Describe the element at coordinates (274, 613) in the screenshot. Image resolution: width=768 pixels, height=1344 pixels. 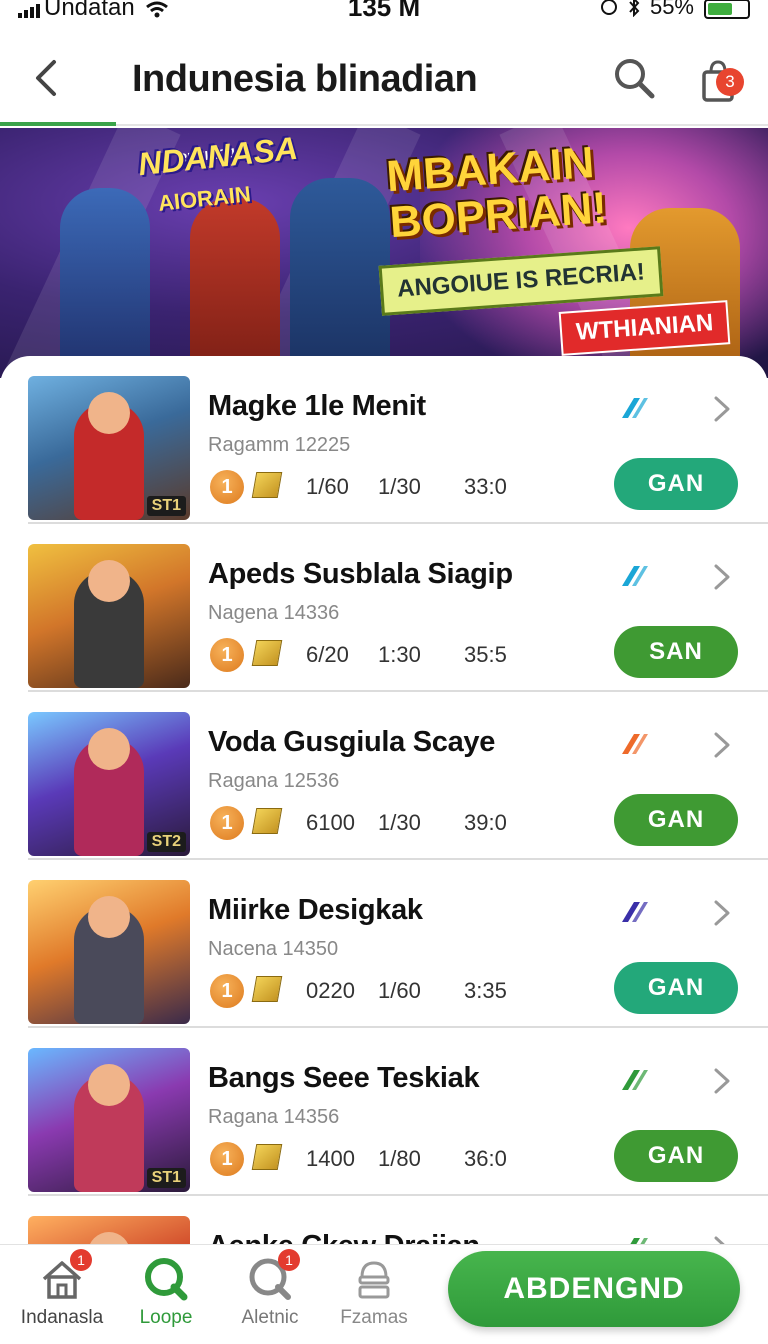
I see `item-subtitle: Nagena 14336` at that location.